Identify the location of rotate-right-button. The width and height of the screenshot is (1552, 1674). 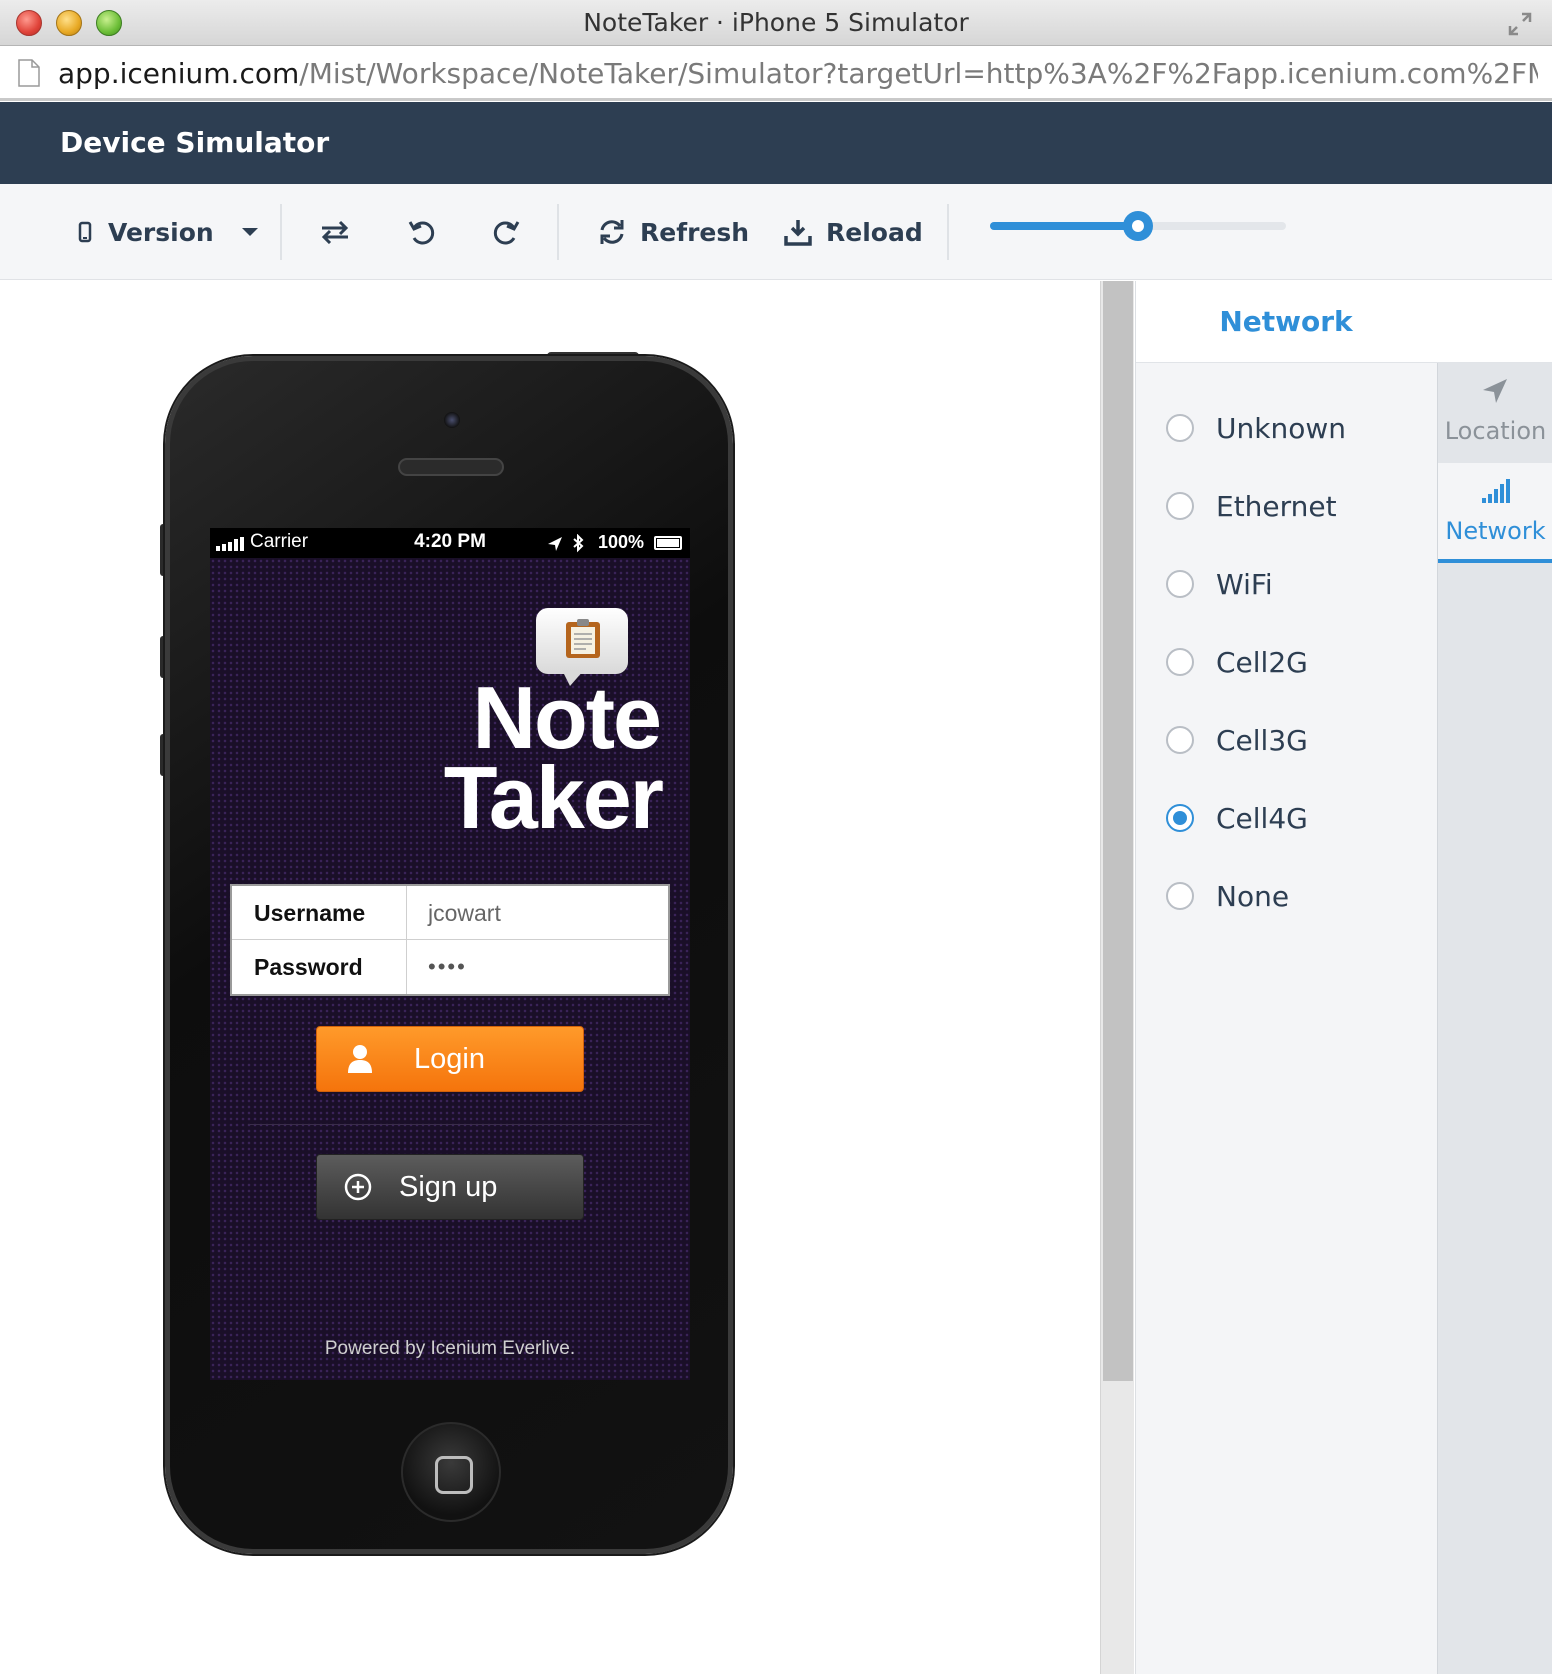
(506, 232).